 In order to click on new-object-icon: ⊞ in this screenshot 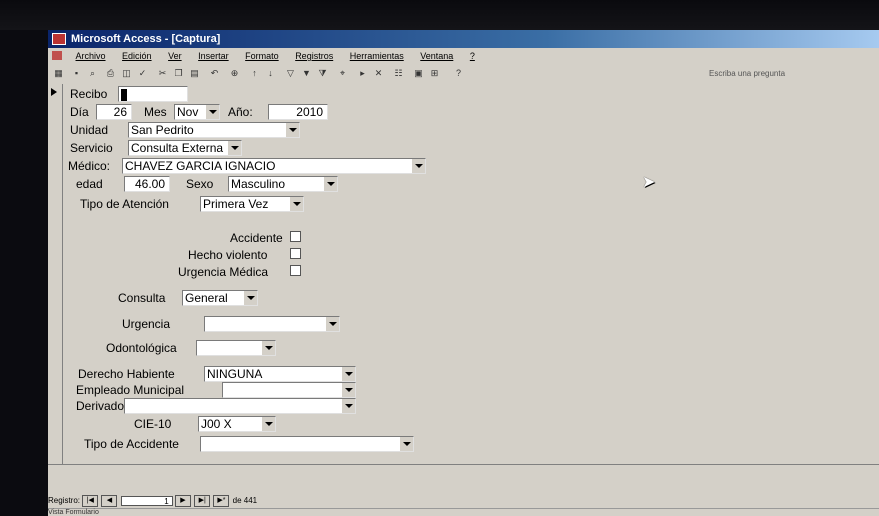, I will do `click(434, 73)`.